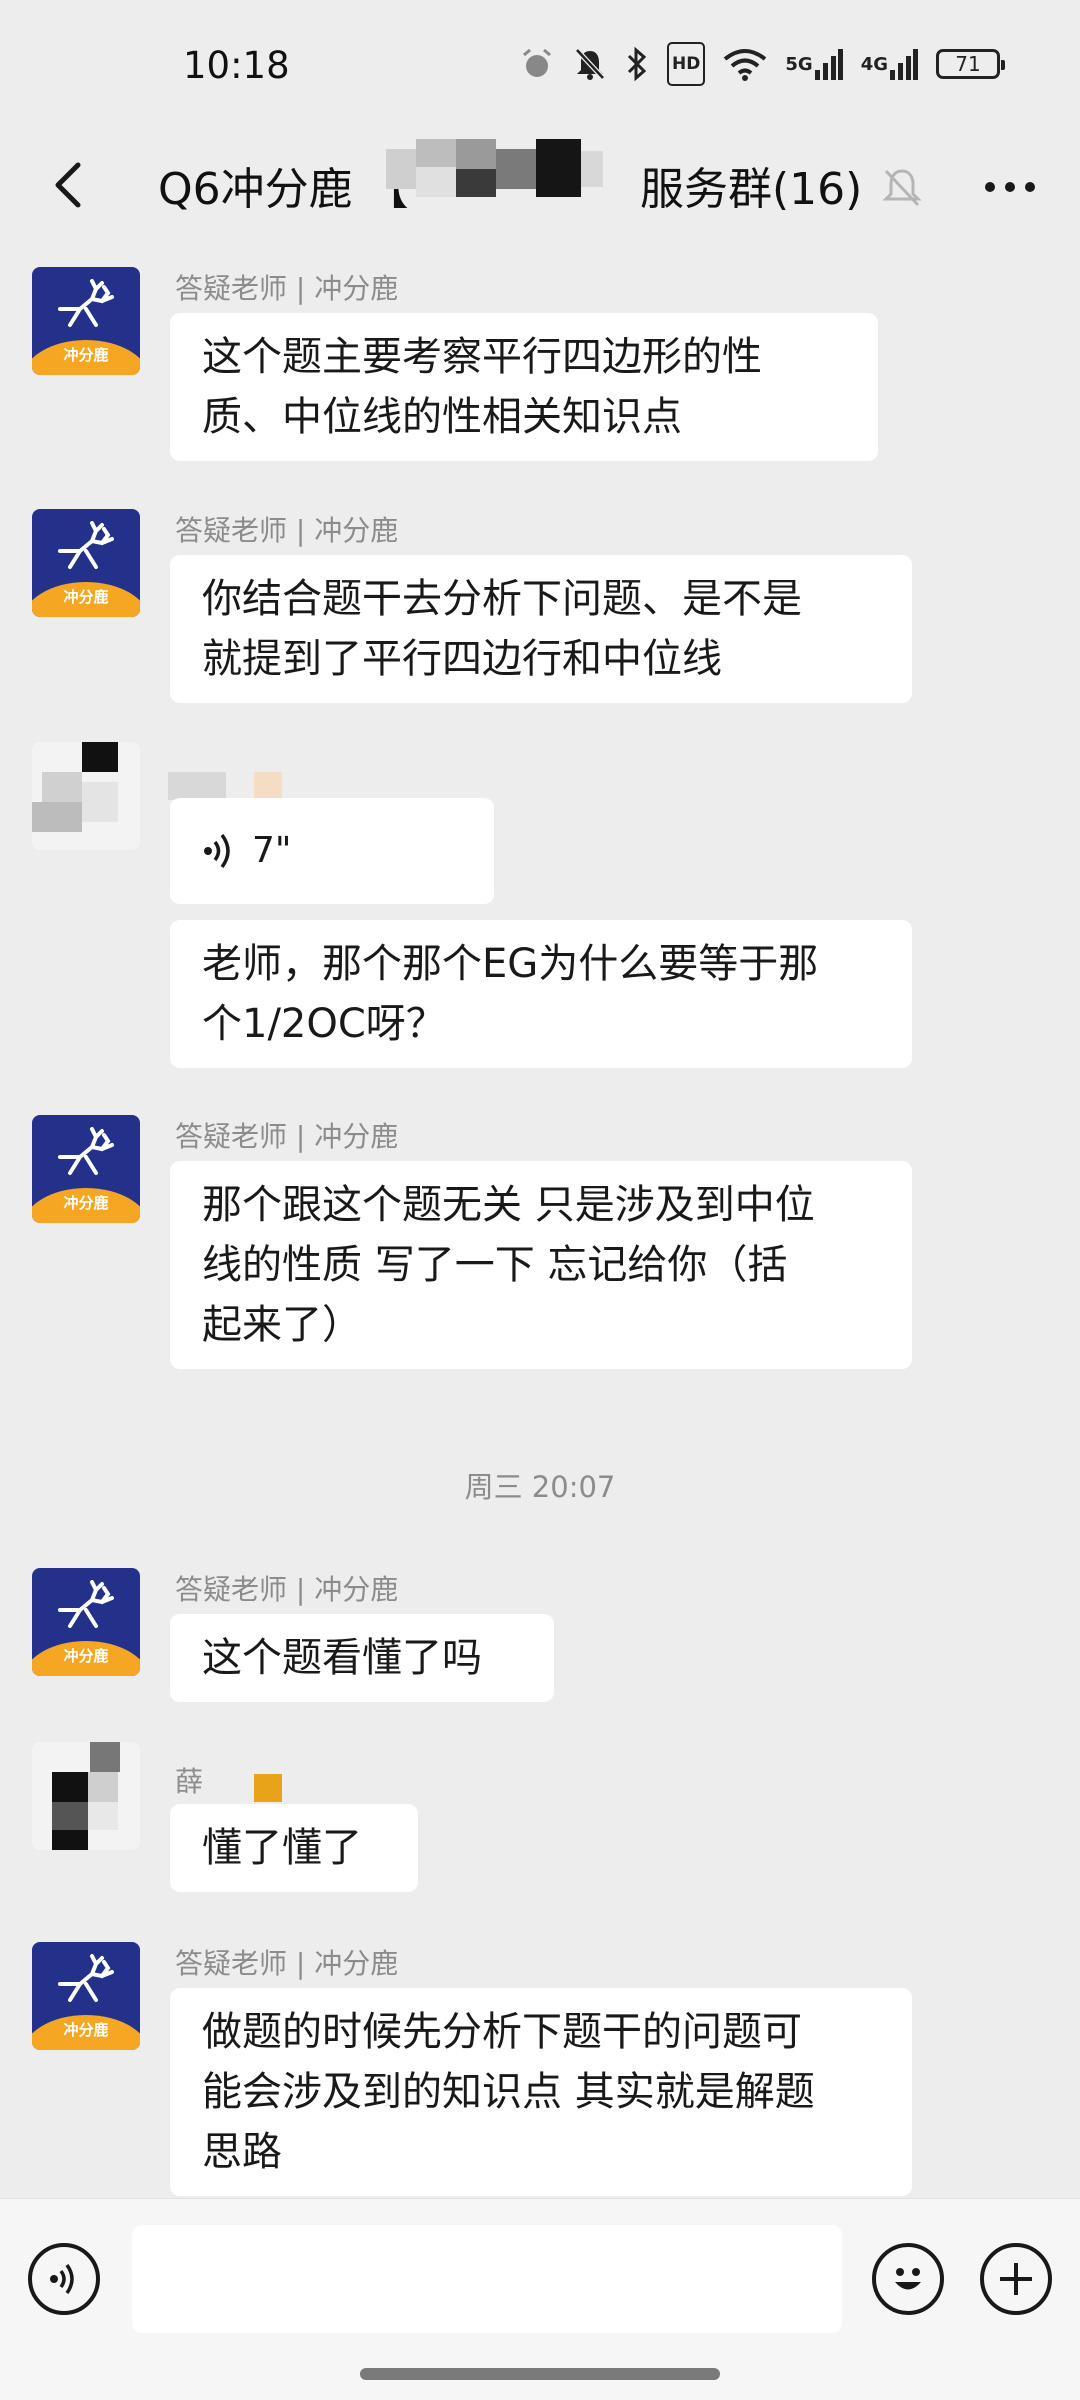 Image resolution: width=1080 pixels, height=2400 pixels. Describe the element at coordinates (970, 64) in the screenshot. I see `battery-icon: 71` at that location.